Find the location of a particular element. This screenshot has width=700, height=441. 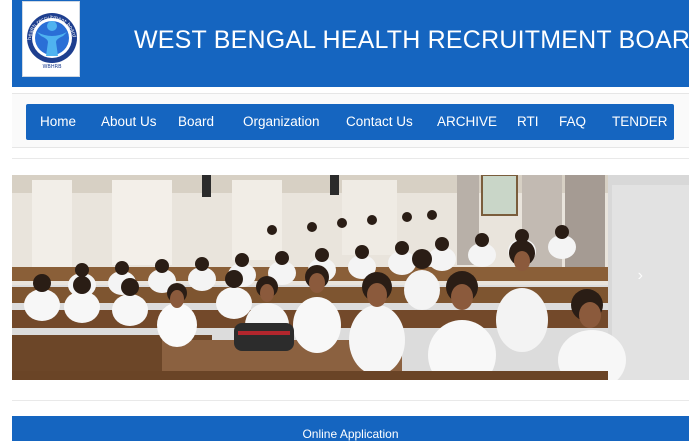

page-title: WEST BENGAL HEALTH RECRUITMENT BOARD is located at coordinates (417, 40).